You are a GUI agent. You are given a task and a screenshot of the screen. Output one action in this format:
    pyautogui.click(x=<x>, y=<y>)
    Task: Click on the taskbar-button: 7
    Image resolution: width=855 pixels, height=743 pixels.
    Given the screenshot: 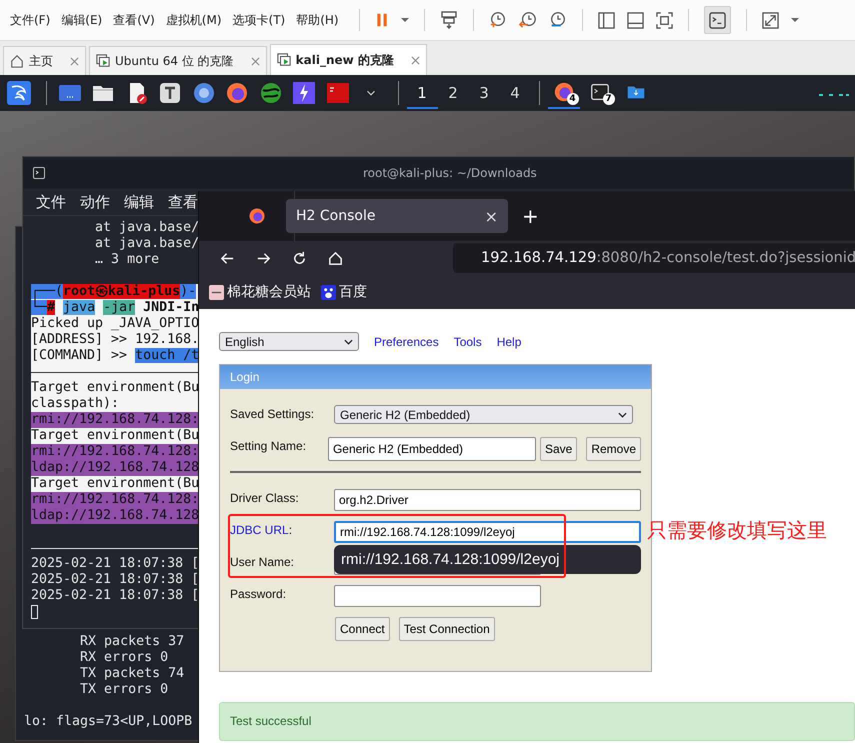 What is the action you would take?
    pyautogui.click(x=600, y=93)
    